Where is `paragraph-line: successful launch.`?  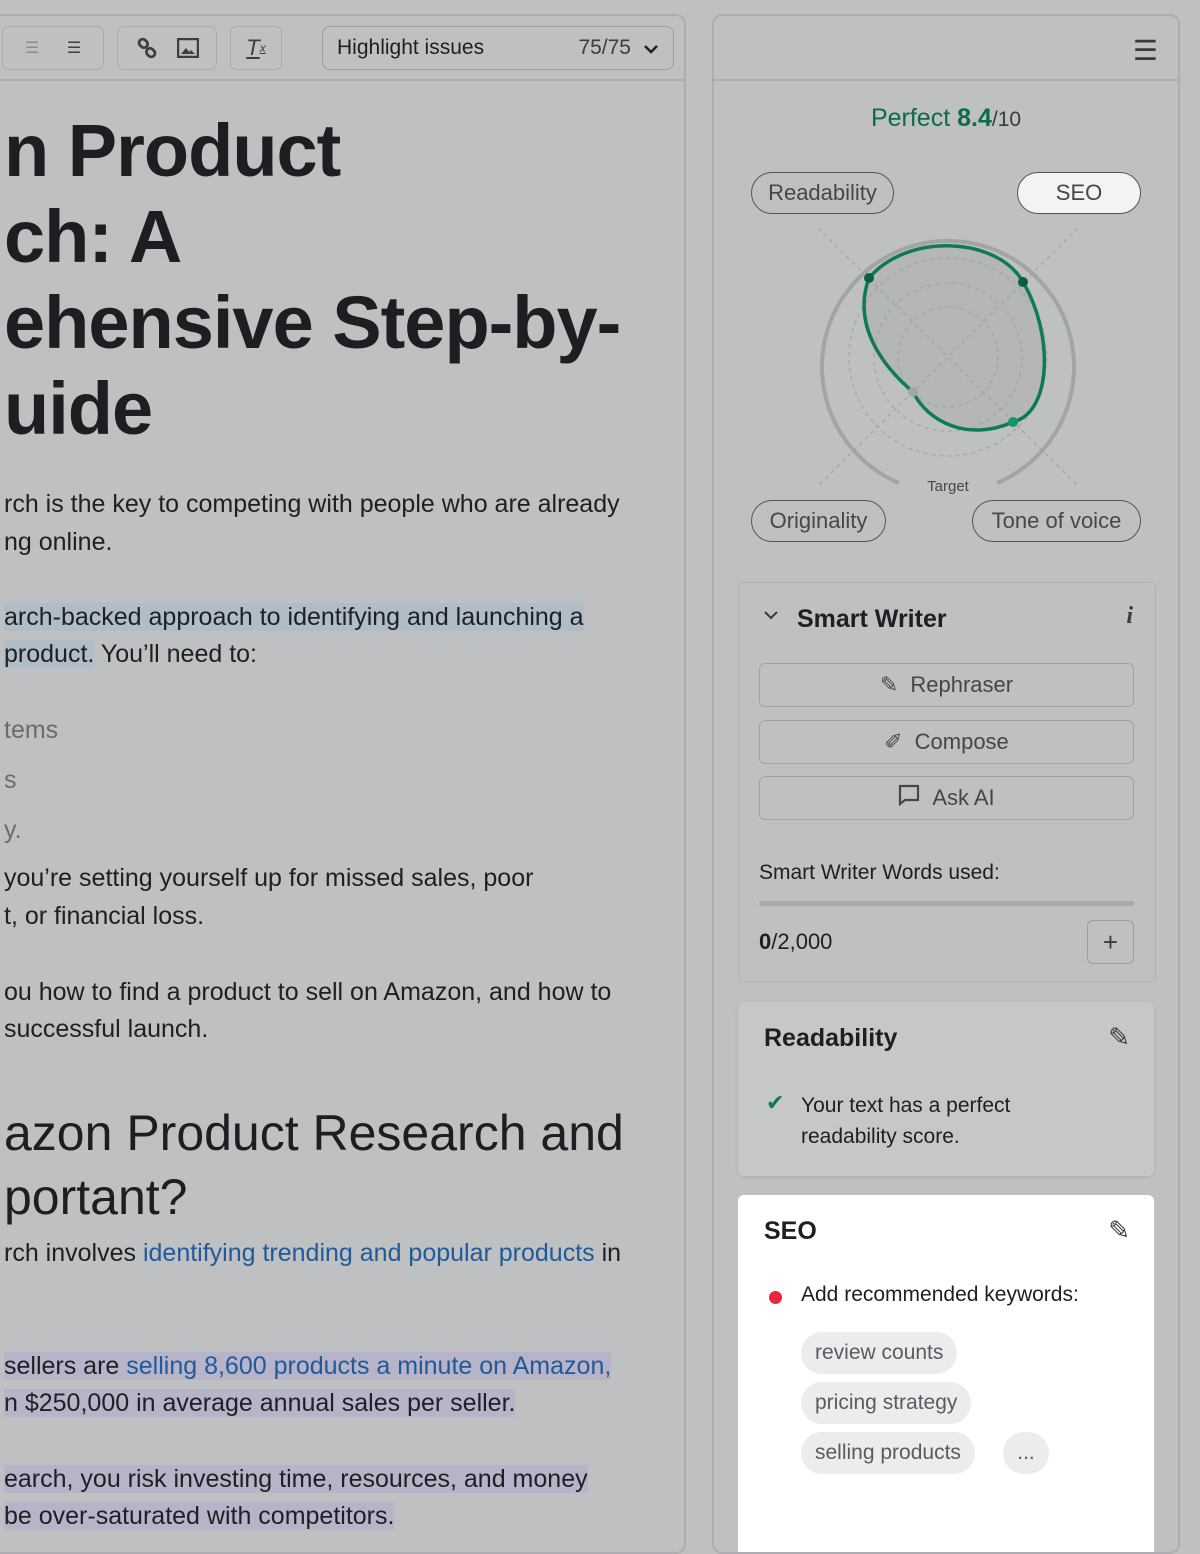
paragraph-line: successful launch. is located at coordinates (106, 1029).